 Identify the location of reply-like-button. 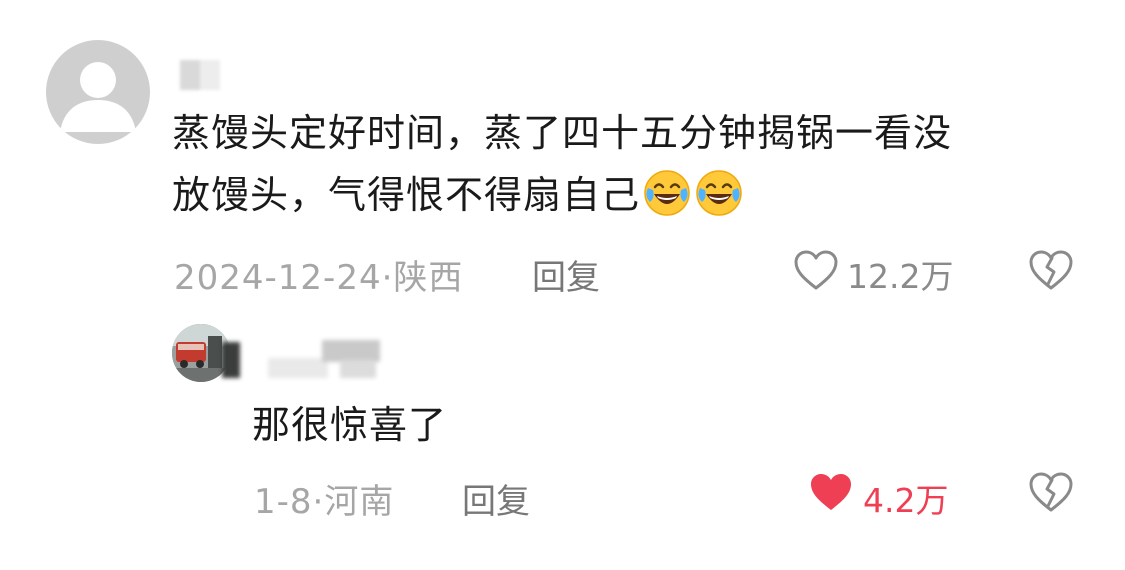
(831, 493).